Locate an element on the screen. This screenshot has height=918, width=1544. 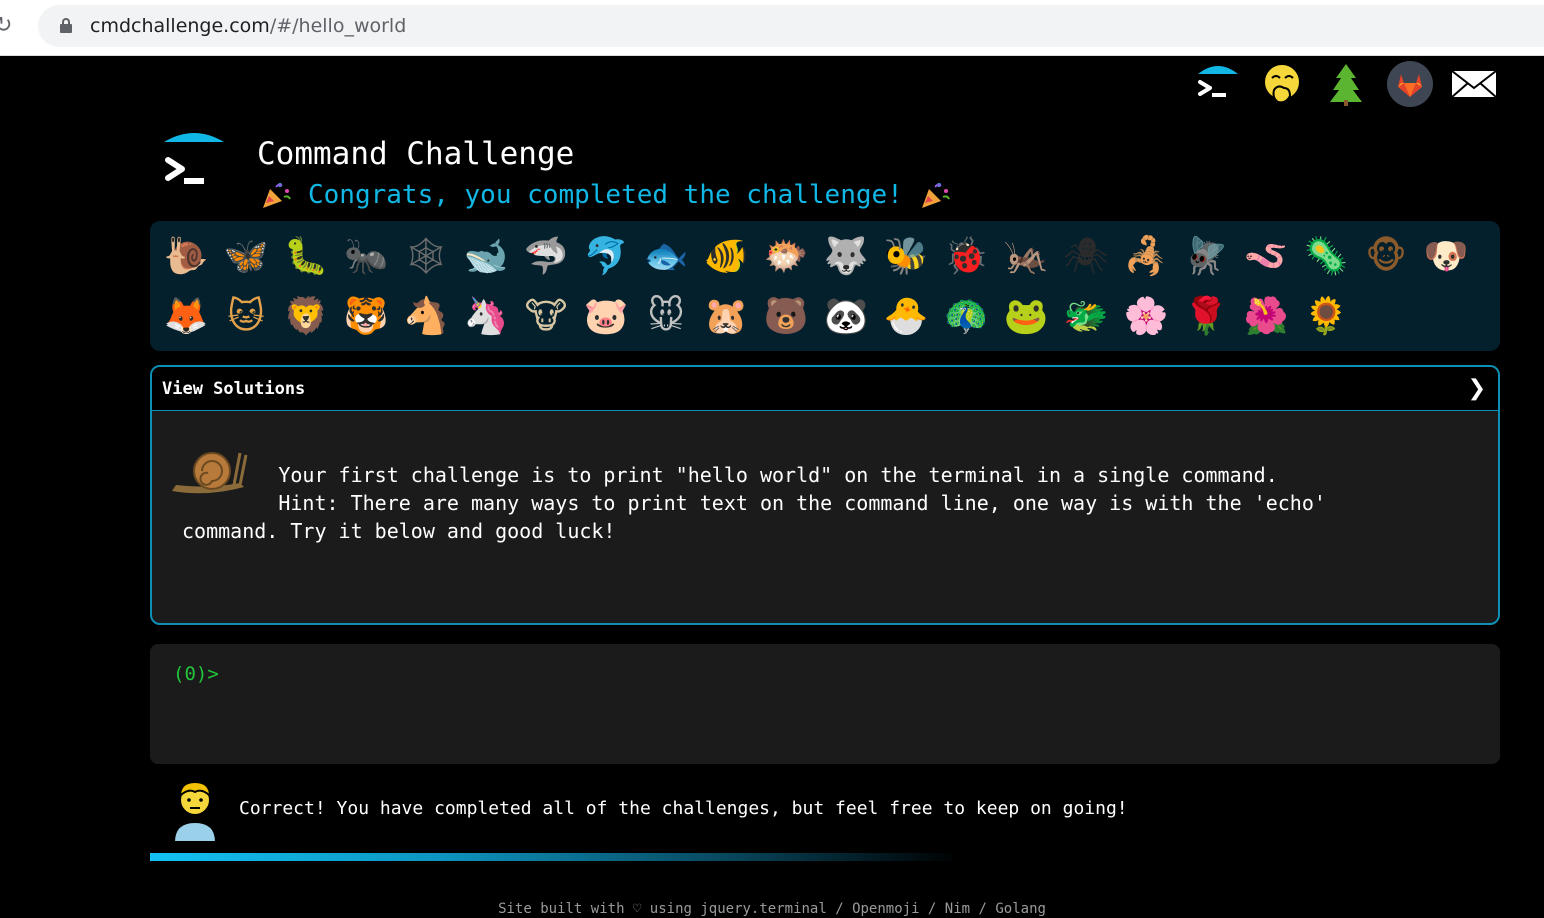
fish-badge-icon: 🐟 is located at coordinates (666, 257).